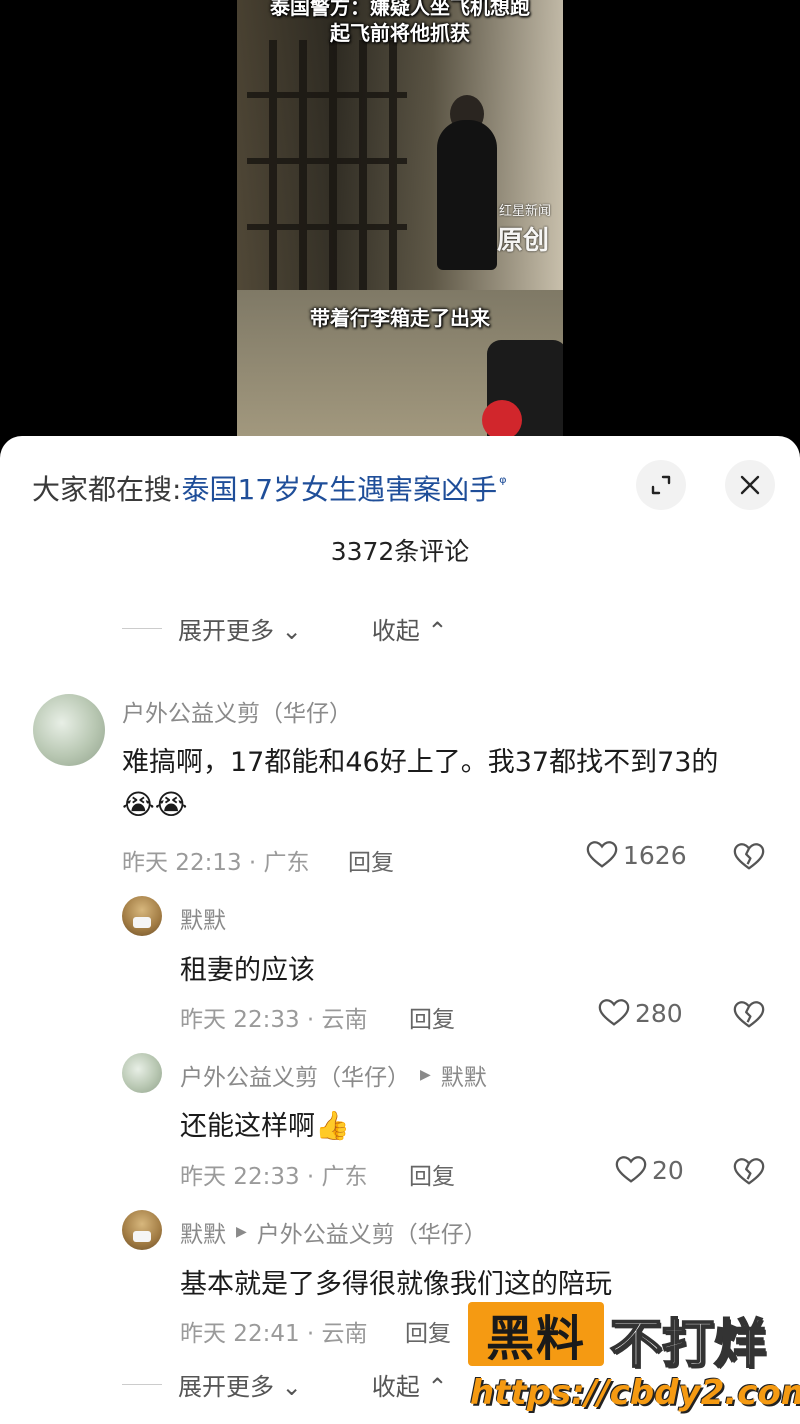 Image resolution: width=800 pixels, height=1424 pixels. Describe the element at coordinates (247, 1126) in the screenshot. I see `comment-text: 还能这样啊` at that location.